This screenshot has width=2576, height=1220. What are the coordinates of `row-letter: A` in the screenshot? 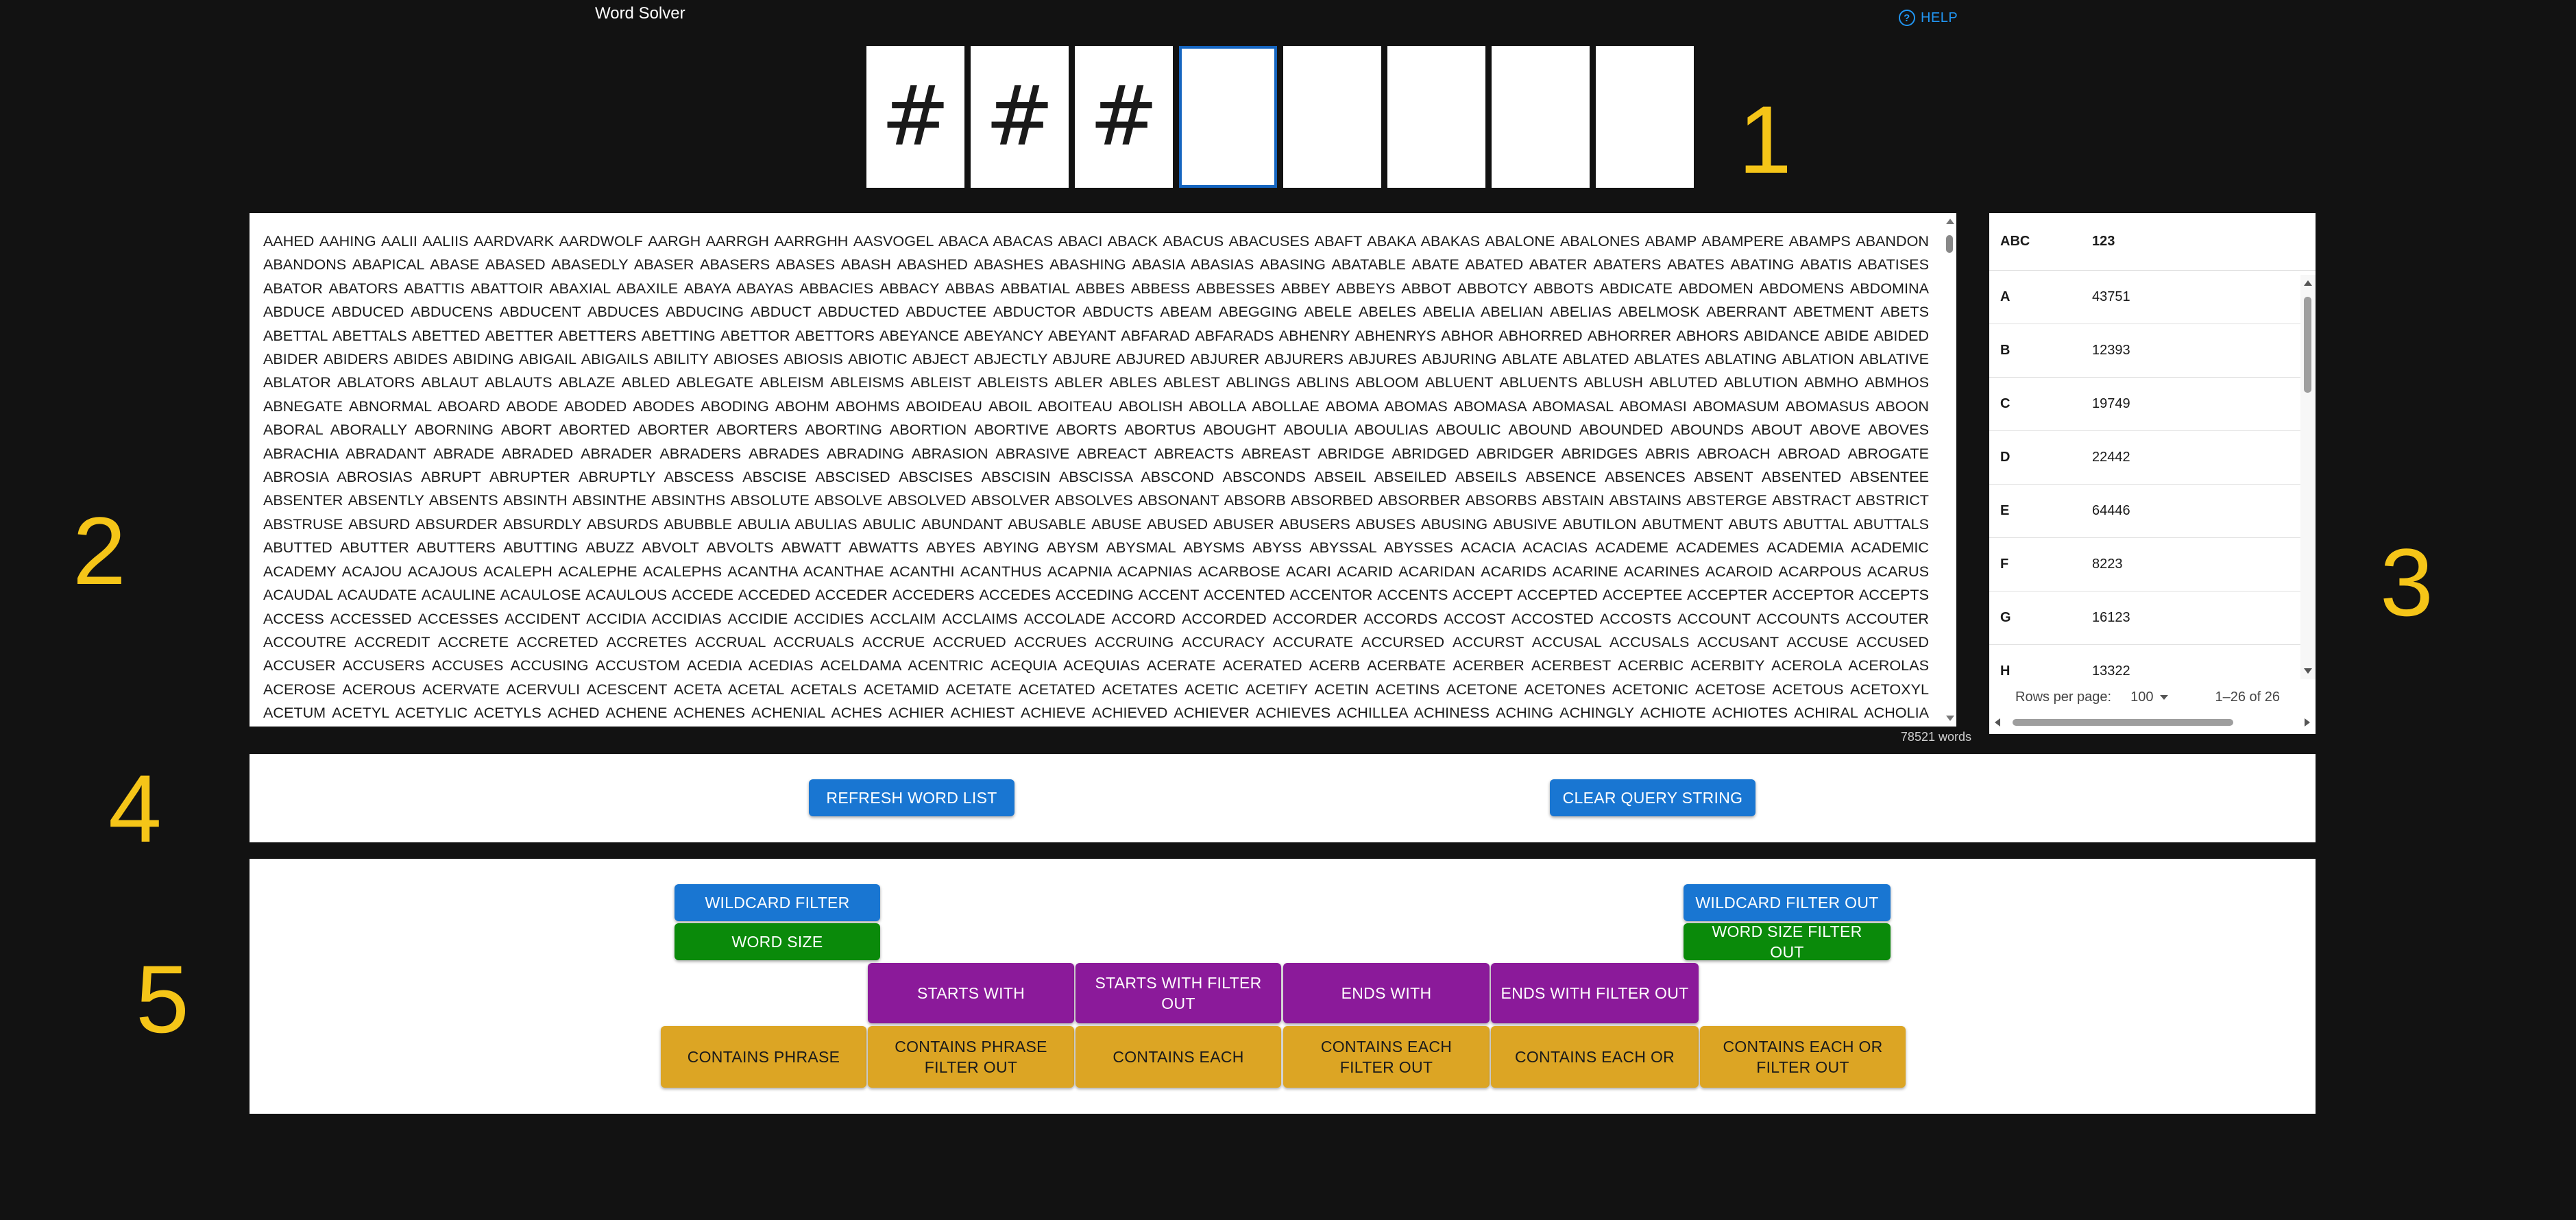 It's located at (2005, 296).